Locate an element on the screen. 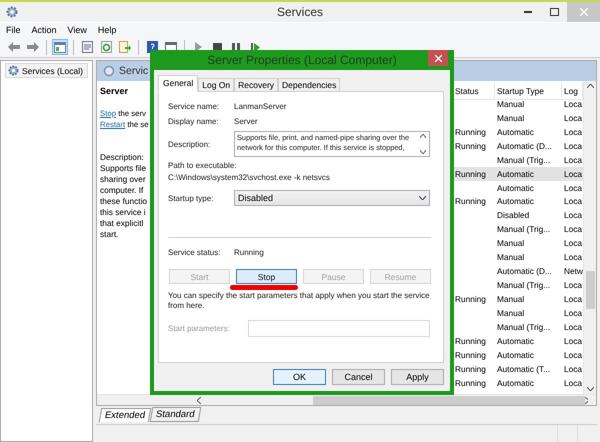  scroll-left-icon is located at coordinates (199, 400).